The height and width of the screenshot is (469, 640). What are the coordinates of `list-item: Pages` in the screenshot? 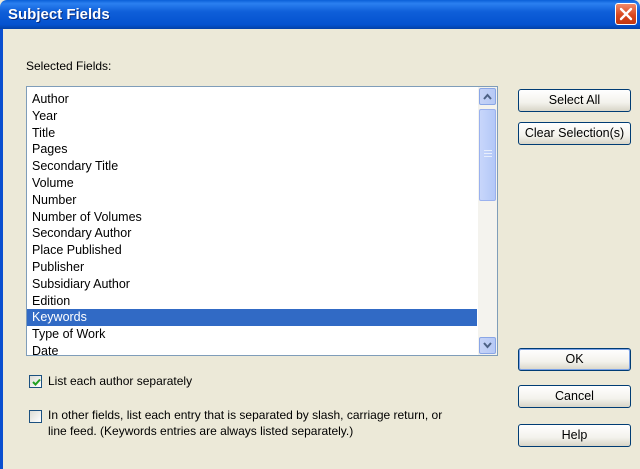 It's located at (252, 149).